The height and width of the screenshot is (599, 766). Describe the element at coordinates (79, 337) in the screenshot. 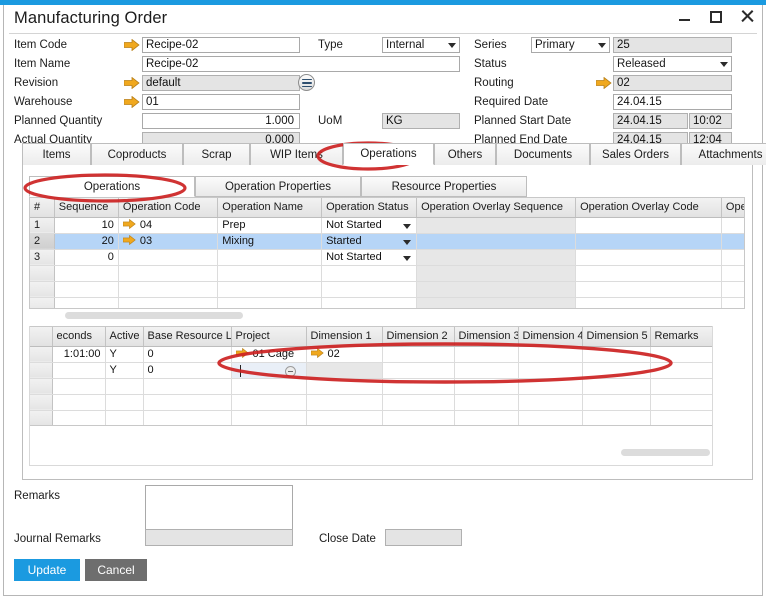

I see `col-seconds: econds` at that location.